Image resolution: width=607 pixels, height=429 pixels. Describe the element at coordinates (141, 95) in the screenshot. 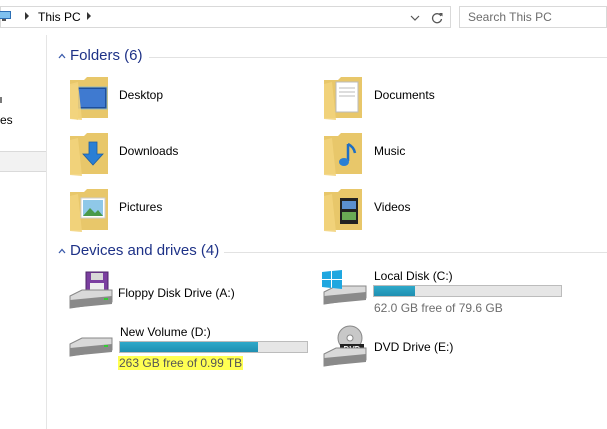

I see `folder-label: Desktop` at that location.